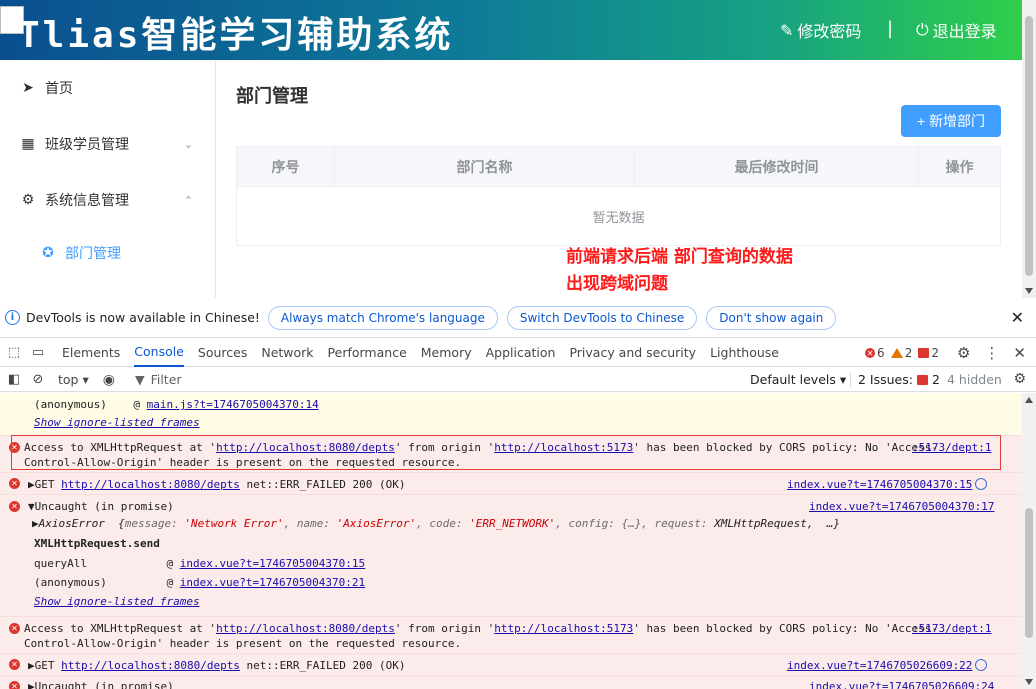 The width and height of the screenshot is (1036, 689). What do you see at coordinates (506, 452) in the screenshot?
I see `highlight-box` at bounding box center [506, 452].